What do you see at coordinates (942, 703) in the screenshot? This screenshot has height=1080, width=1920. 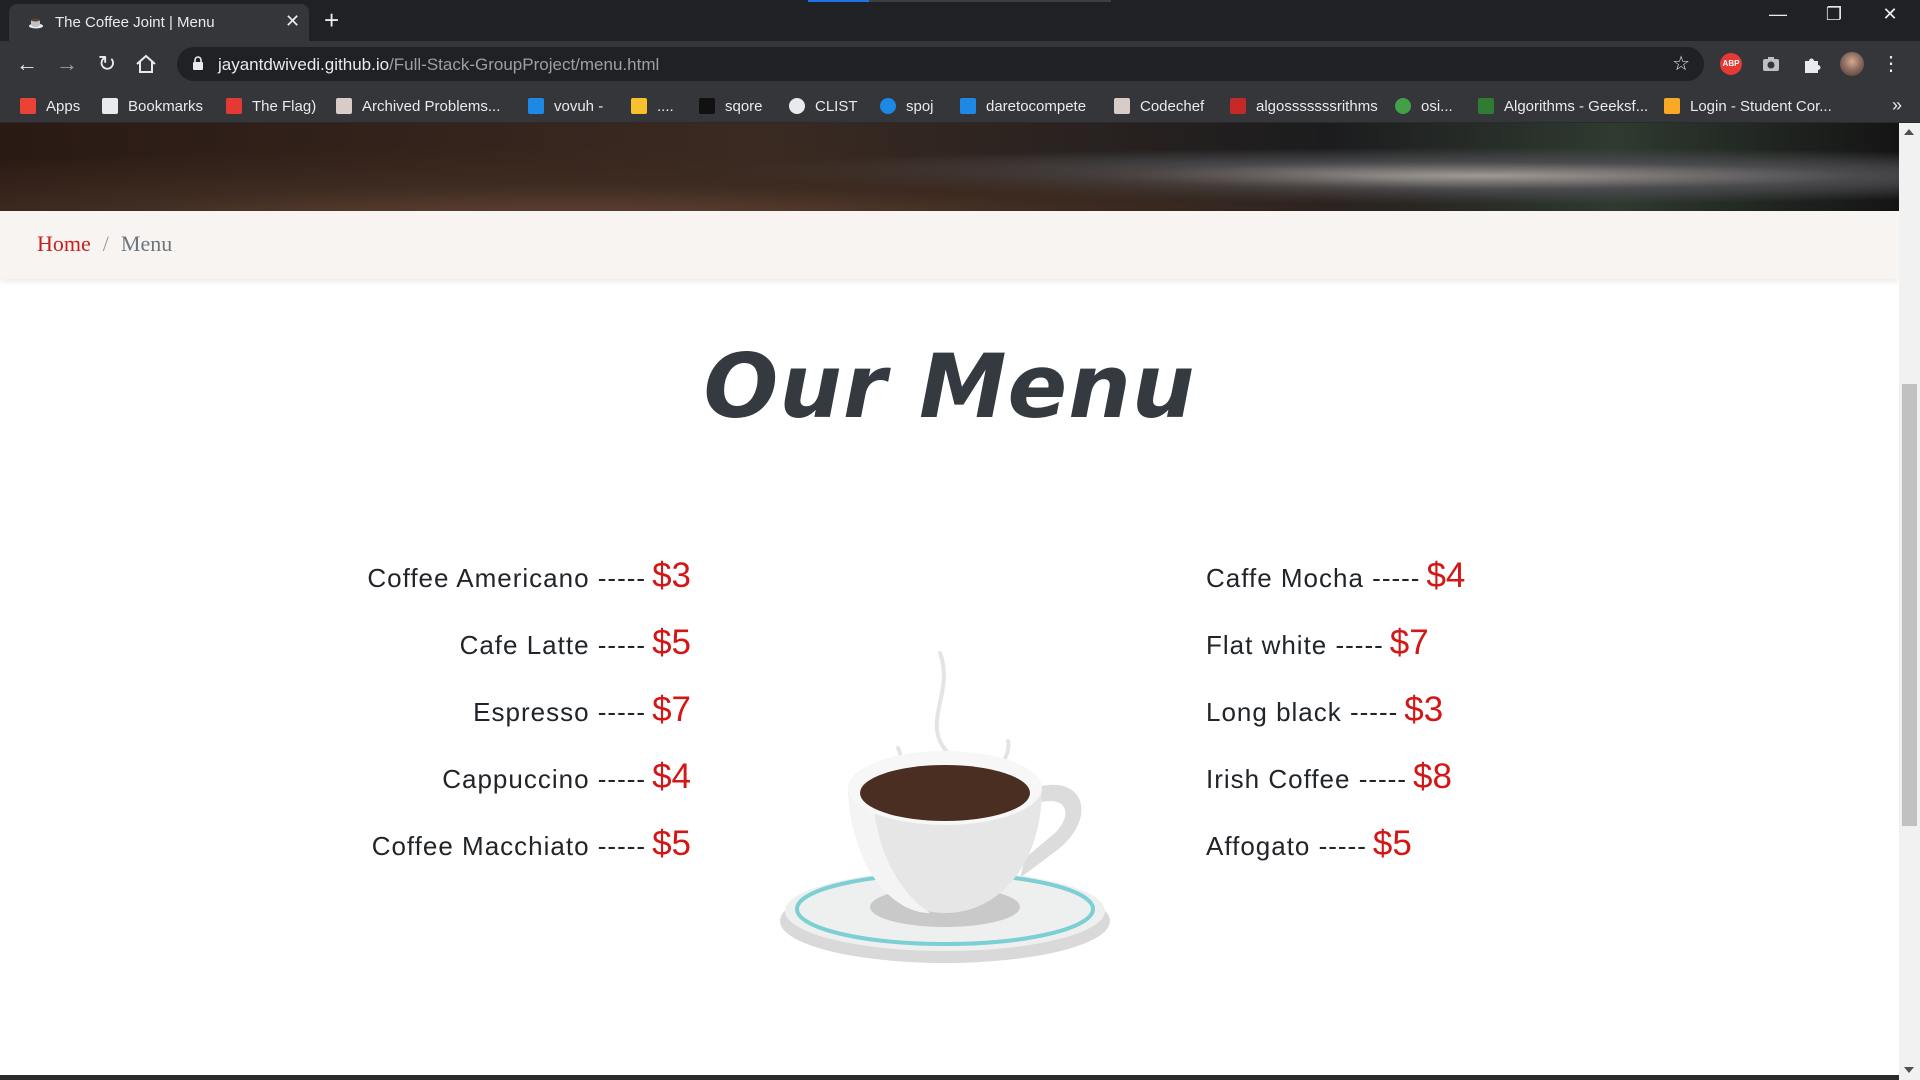 I see `steam-line` at bounding box center [942, 703].